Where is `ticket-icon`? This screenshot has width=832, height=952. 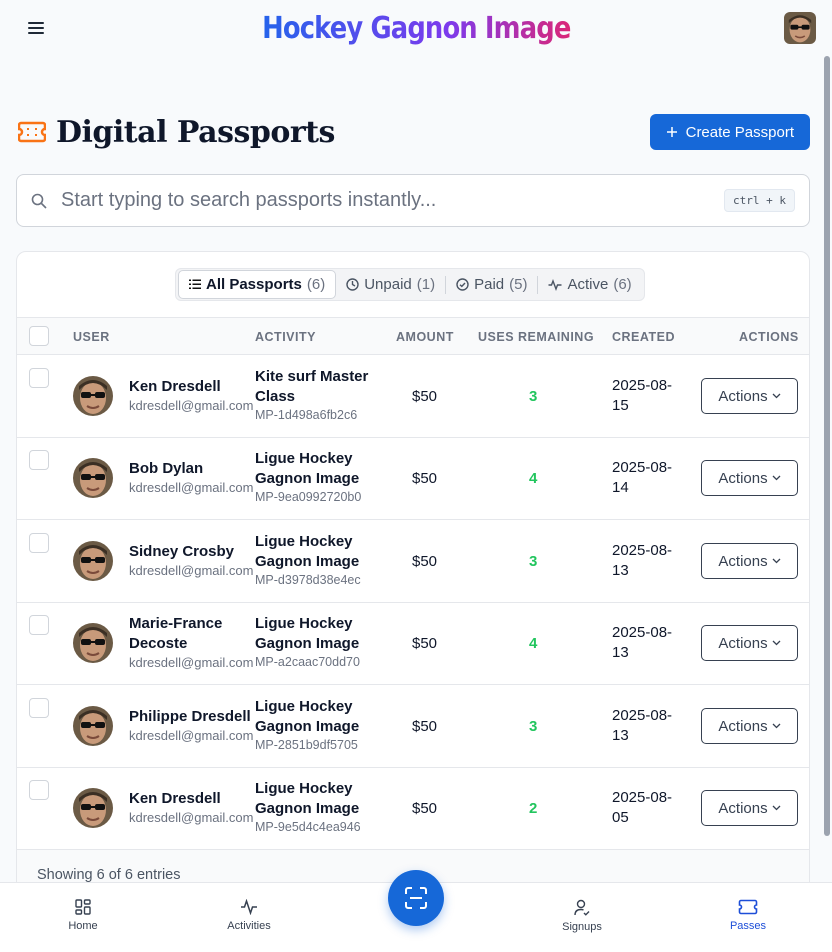
ticket-icon is located at coordinates (32, 132).